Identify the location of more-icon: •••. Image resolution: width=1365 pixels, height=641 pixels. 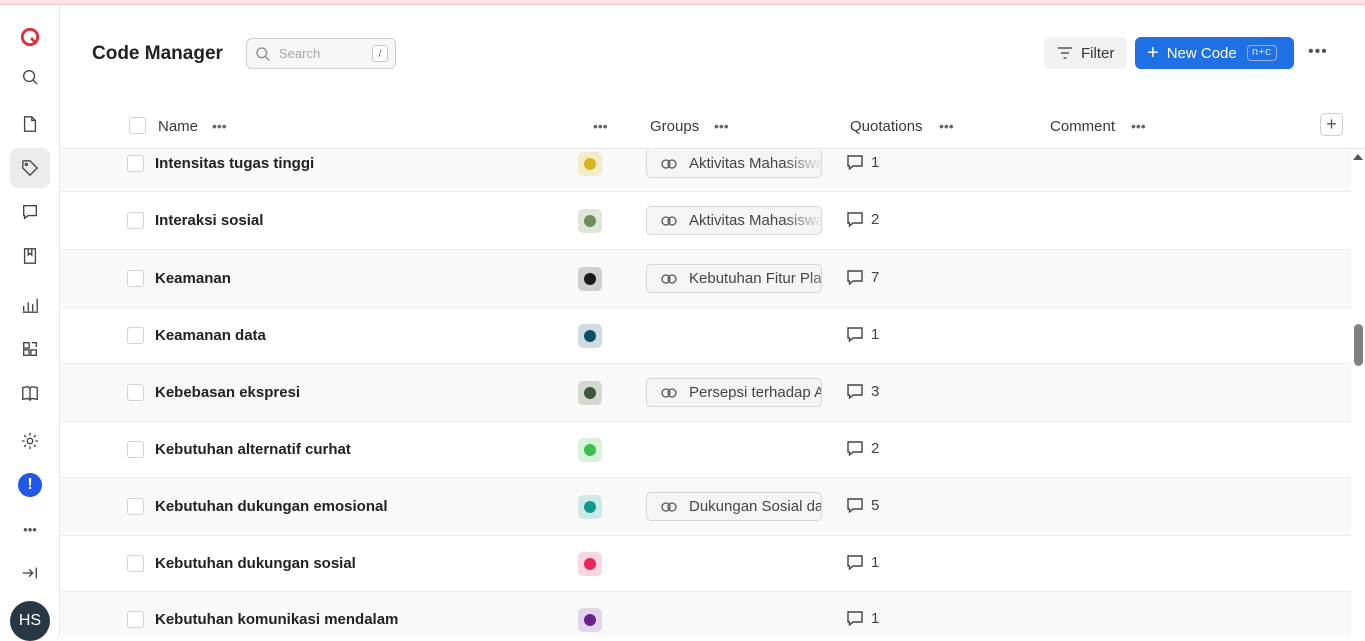
(30, 529).